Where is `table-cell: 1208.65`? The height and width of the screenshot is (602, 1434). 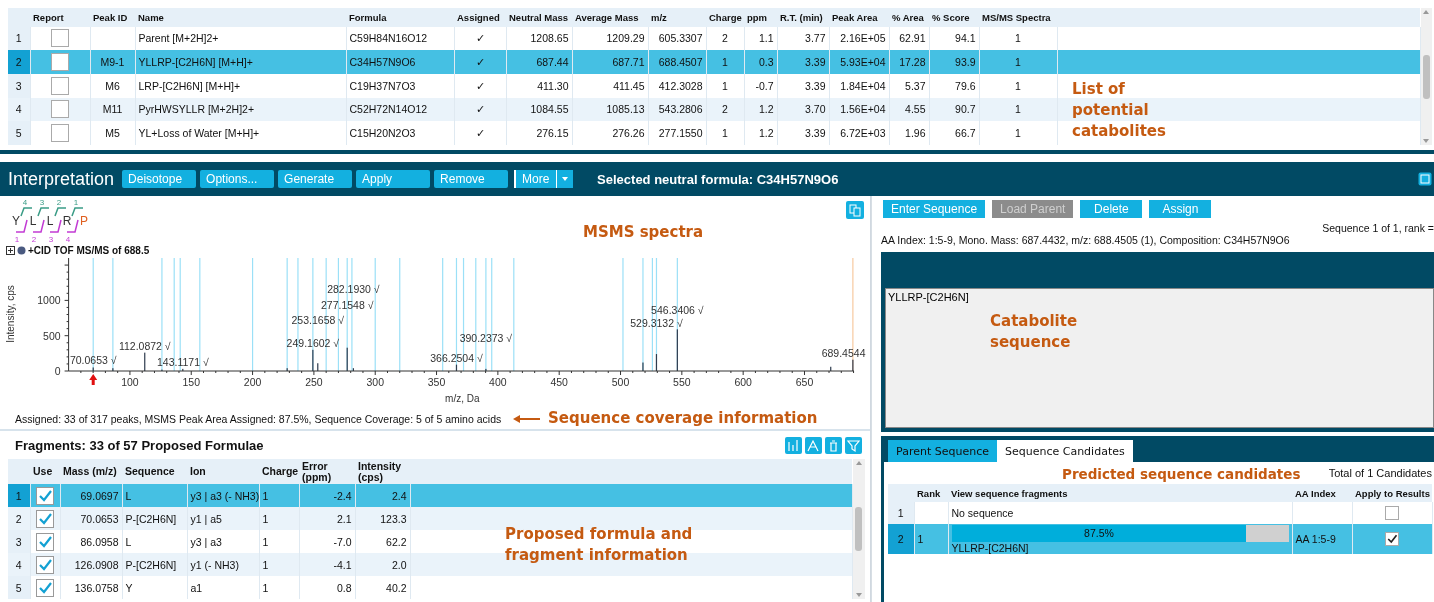
table-cell: 1208.65 is located at coordinates (549, 38).